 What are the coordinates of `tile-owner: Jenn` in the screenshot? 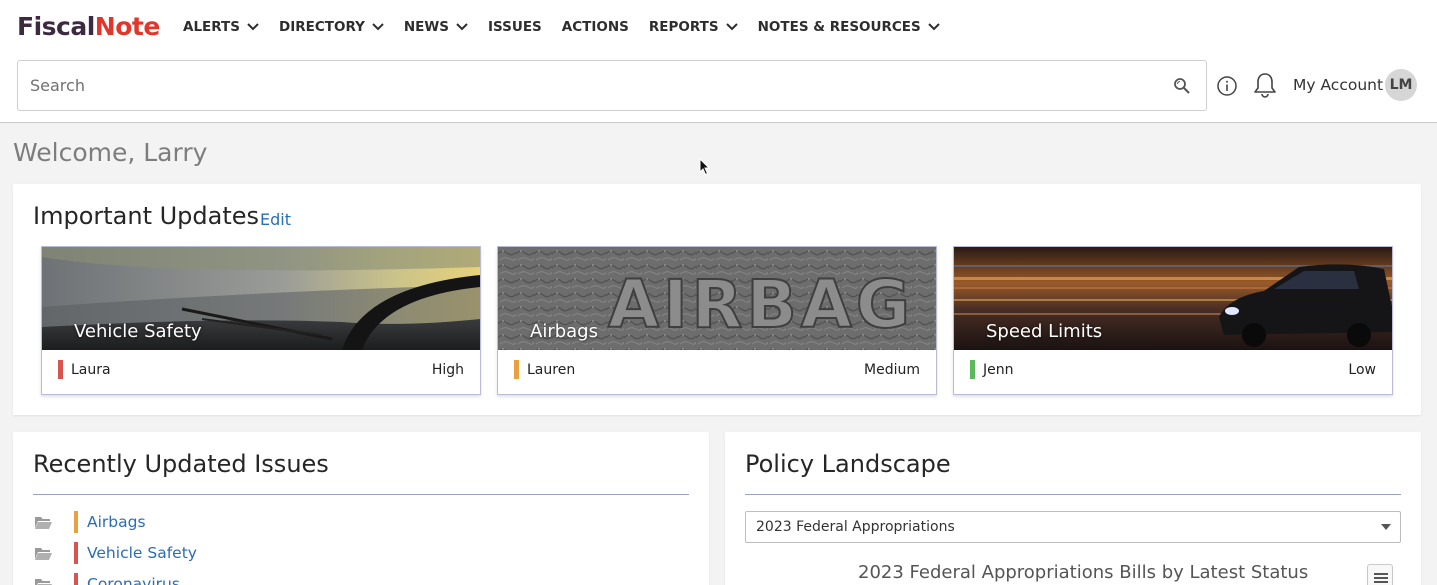 It's located at (998, 370).